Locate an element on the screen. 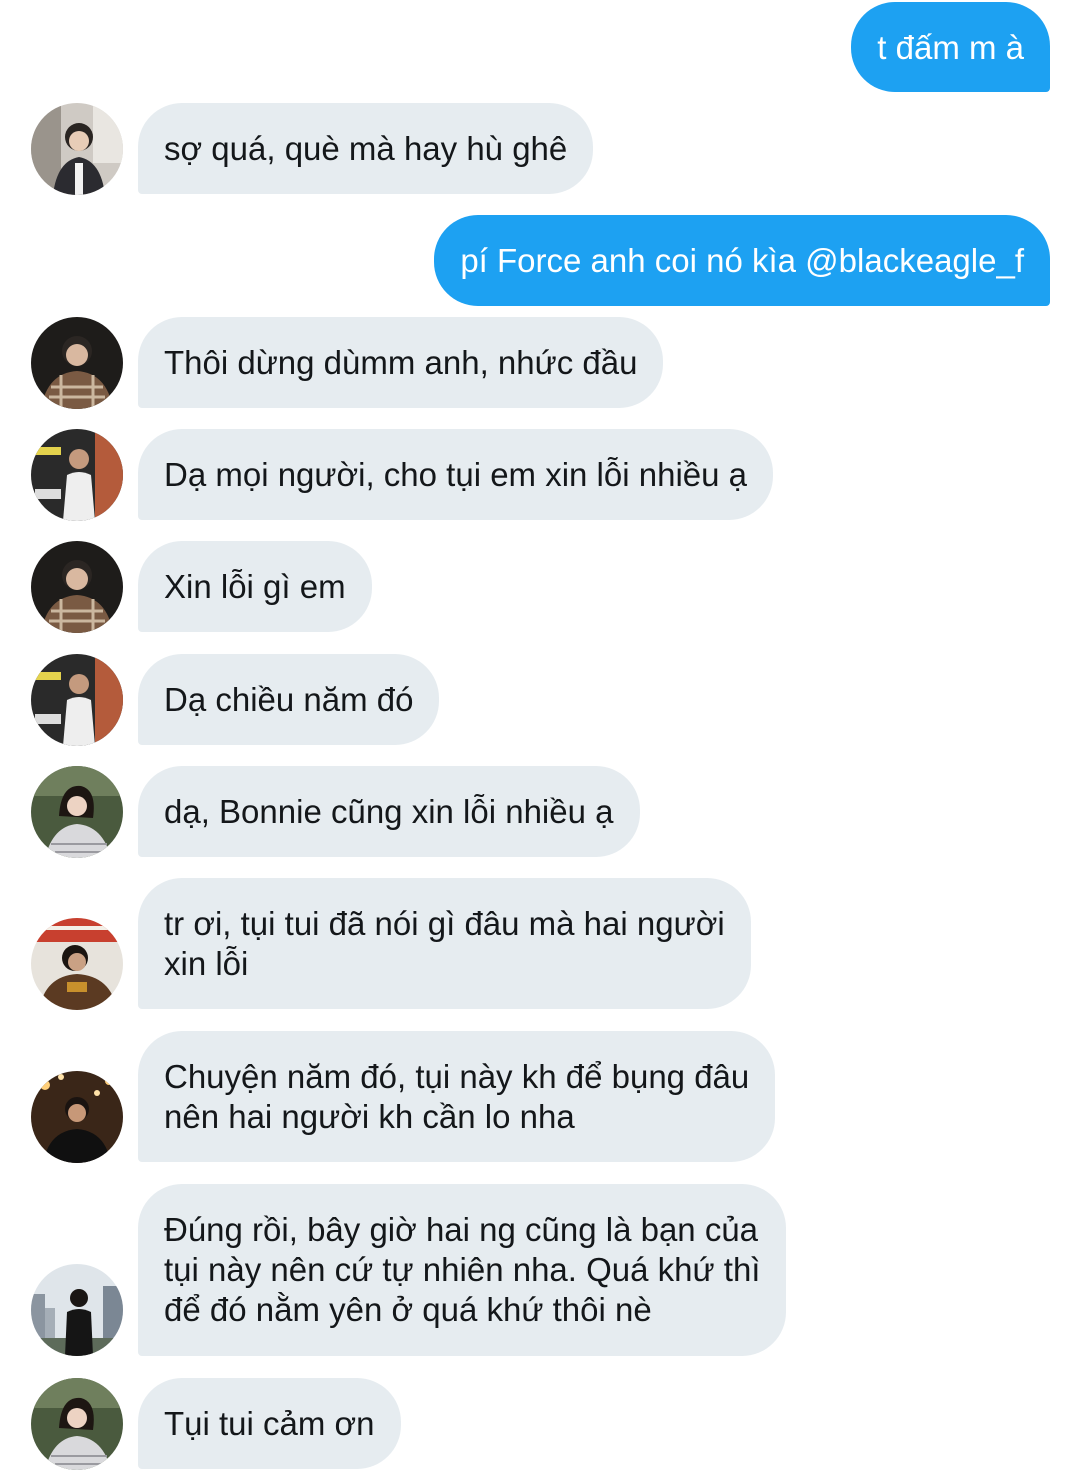  incoming-message: dạ, Bonnie cũng xin lỗi nhiều ạ is located at coordinates (389, 811).